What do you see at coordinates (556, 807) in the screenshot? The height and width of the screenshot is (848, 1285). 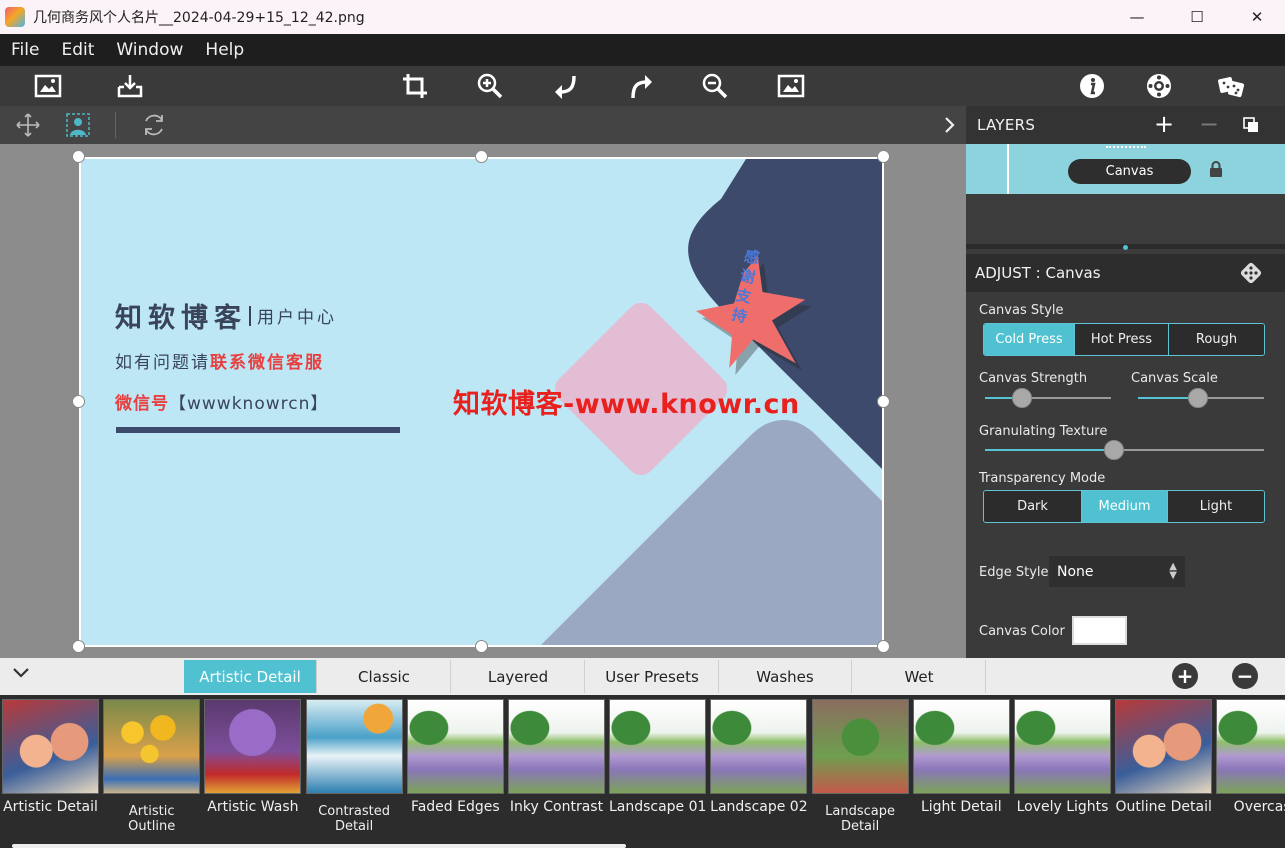 I see `preset-label: Inky Contrast` at bounding box center [556, 807].